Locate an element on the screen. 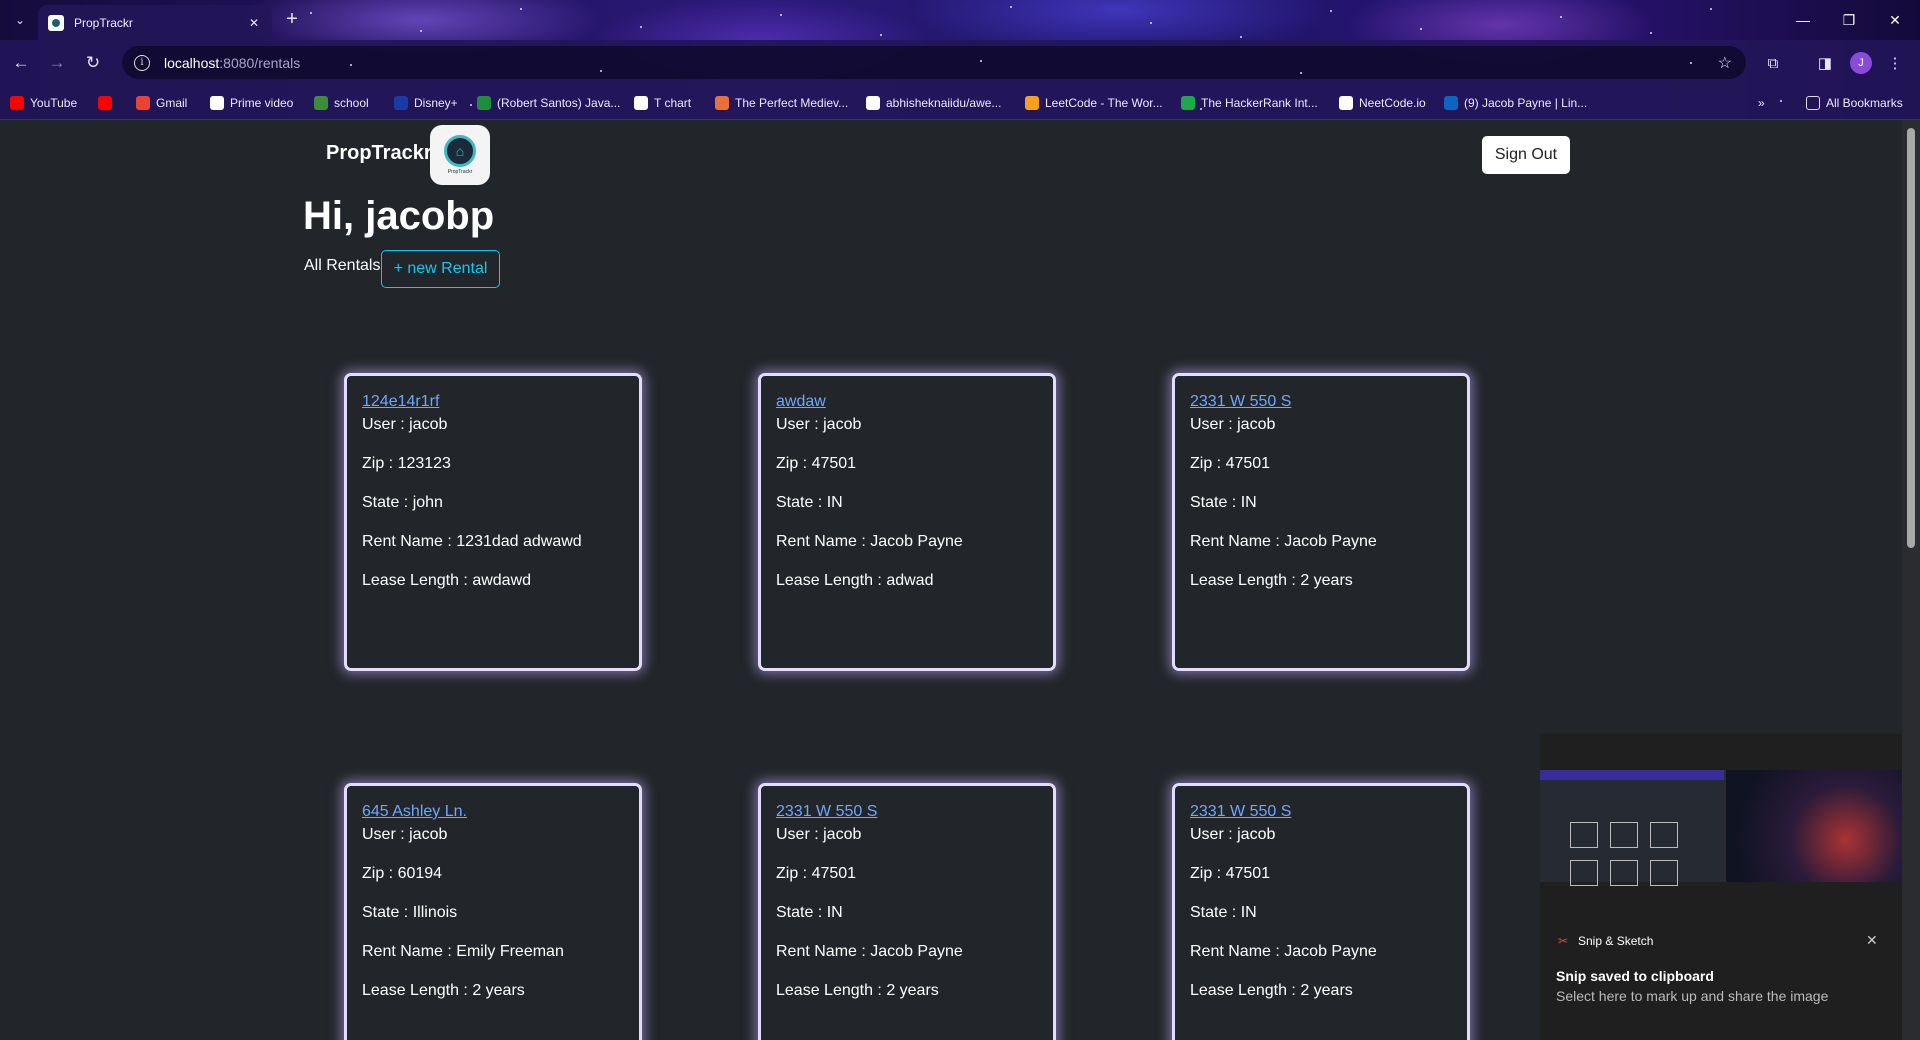  rental-address-link: awdaw is located at coordinates (907, 402).